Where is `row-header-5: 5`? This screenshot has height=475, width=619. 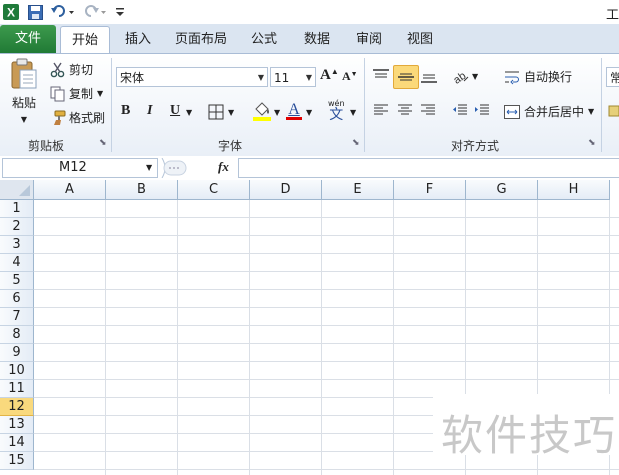 row-header-5: 5 is located at coordinates (17, 281).